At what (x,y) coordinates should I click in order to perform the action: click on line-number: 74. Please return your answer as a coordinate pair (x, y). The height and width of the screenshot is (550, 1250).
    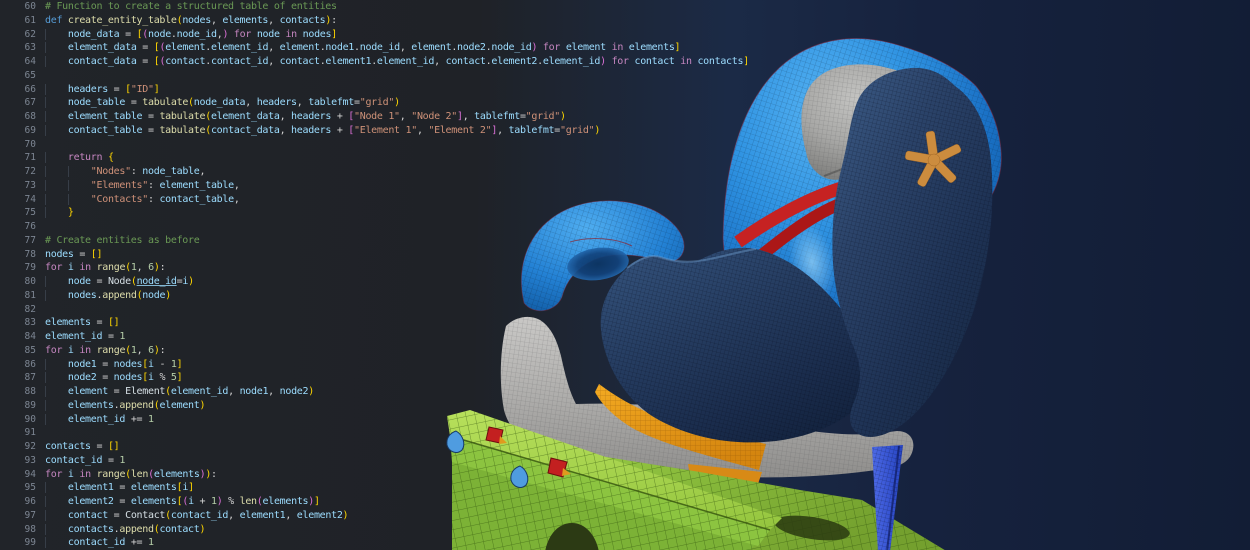
    Looking at the image, I should click on (30, 199).